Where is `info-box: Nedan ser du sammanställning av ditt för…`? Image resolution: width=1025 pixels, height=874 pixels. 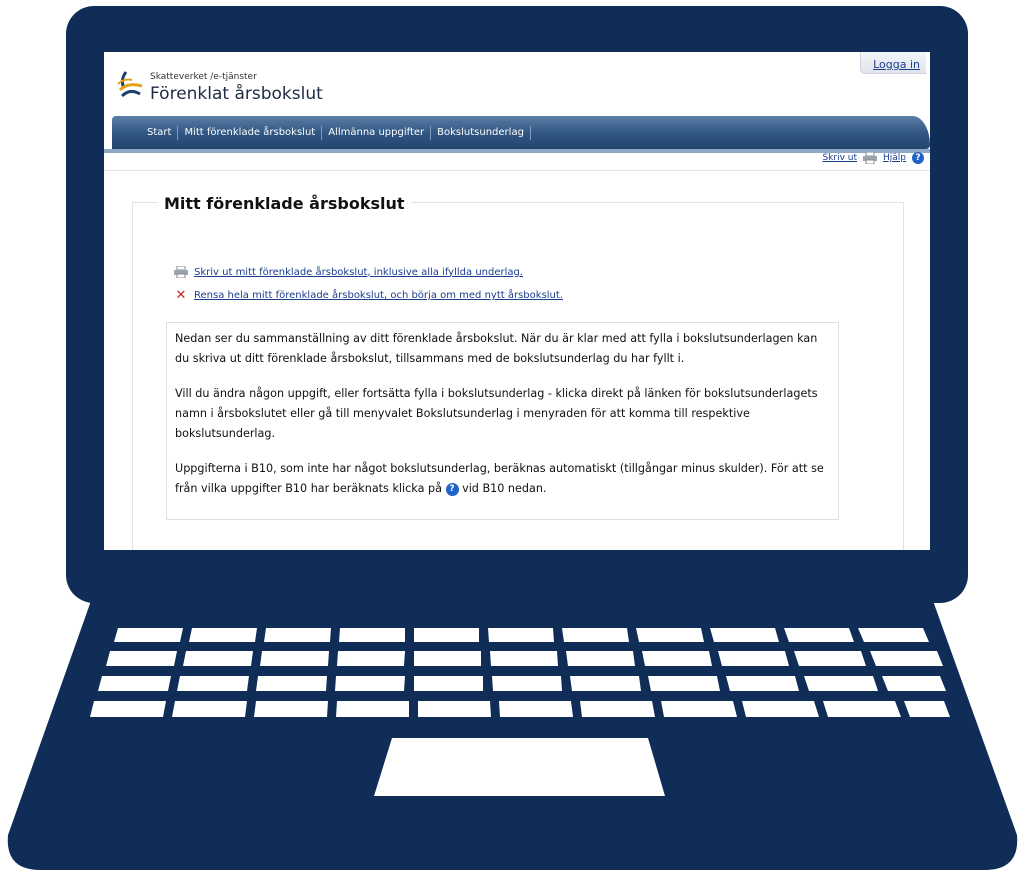 info-box: Nedan ser du sammanställning av ditt för… is located at coordinates (502, 421).